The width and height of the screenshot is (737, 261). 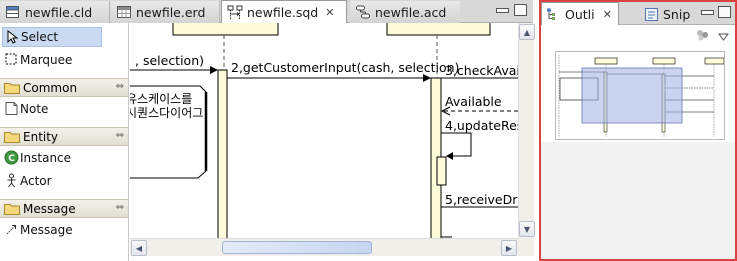 I want to click on tab-newfile-cld: newfile.cld, so click(x=55, y=12).